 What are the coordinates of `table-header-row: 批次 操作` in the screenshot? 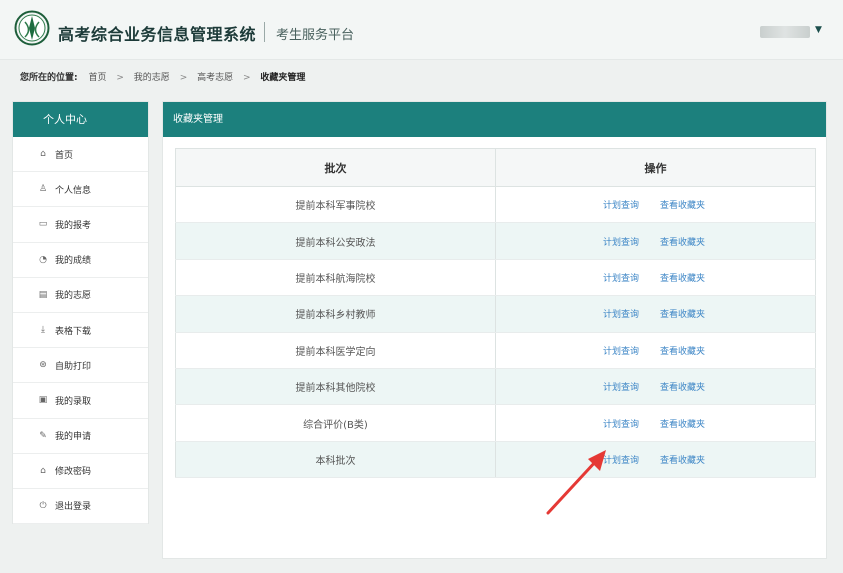 It's located at (495, 167).